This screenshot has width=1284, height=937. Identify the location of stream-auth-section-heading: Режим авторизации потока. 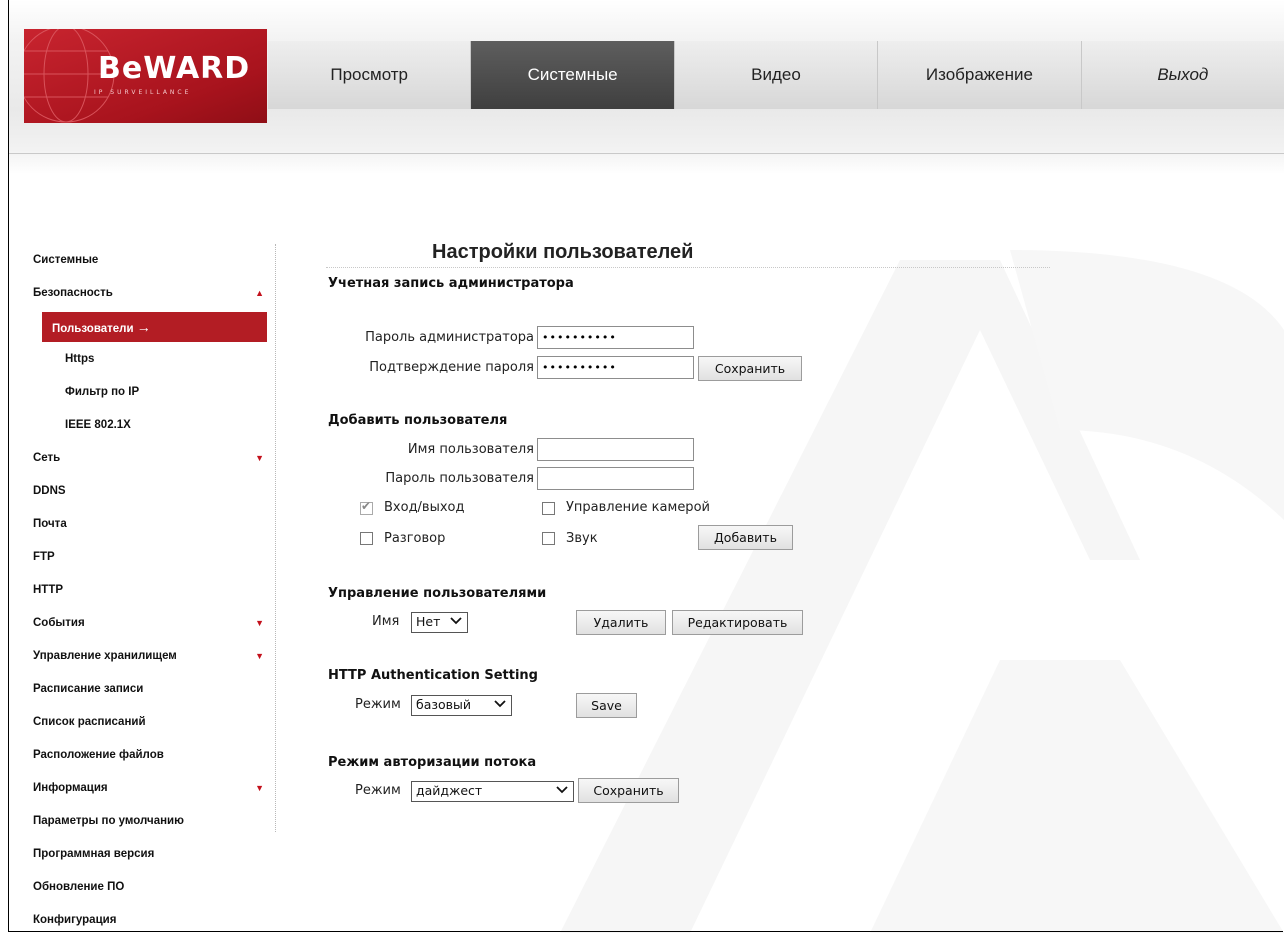
(432, 762).